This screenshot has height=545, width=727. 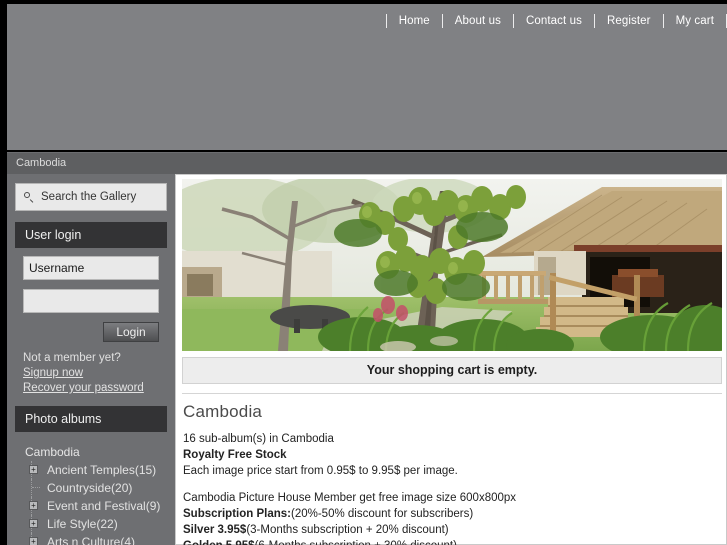 What do you see at coordinates (452, 393) in the screenshot?
I see `content-divider` at bounding box center [452, 393].